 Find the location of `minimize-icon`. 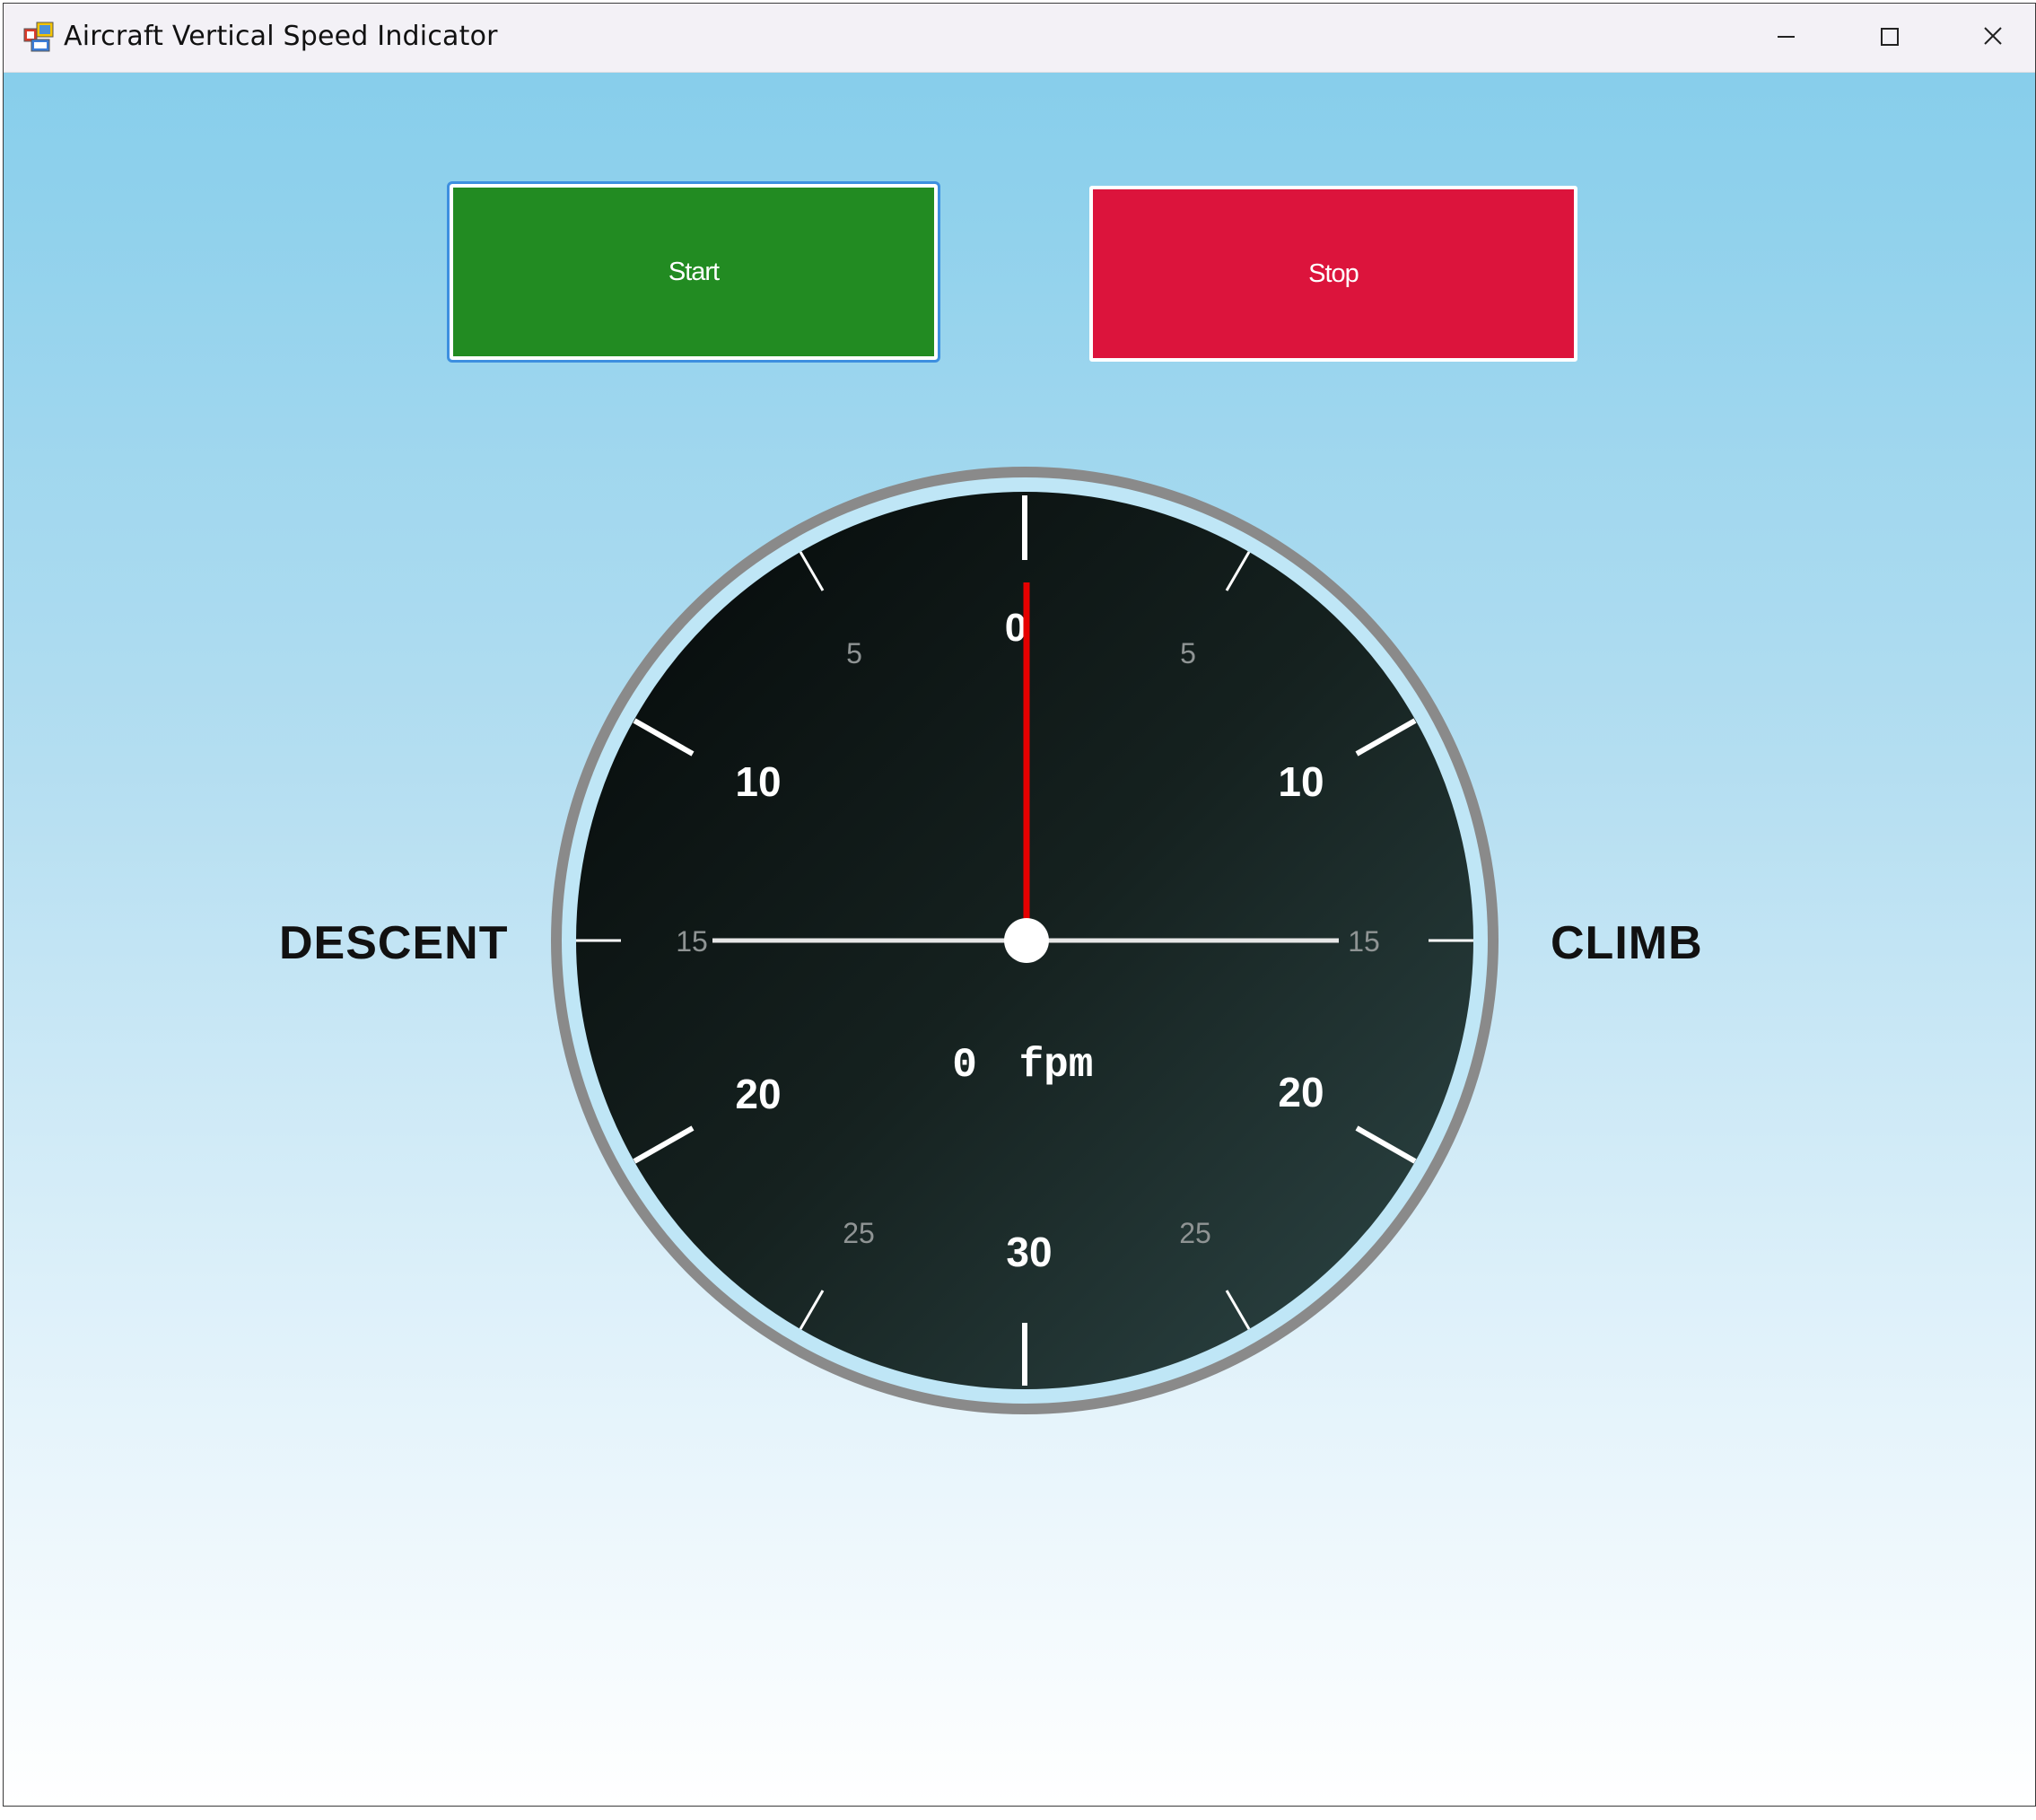

minimize-icon is located at coordinates (1787, 37).